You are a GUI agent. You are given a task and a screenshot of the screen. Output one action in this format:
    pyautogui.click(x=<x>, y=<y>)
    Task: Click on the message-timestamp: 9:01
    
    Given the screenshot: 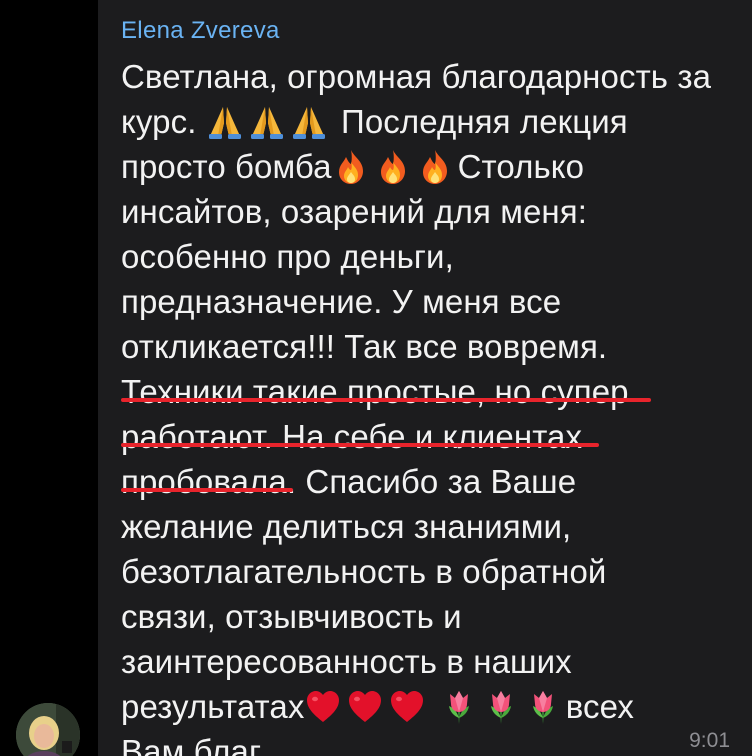 What is the action you would take?
    pyautogui.click(x=709, y=740)
    